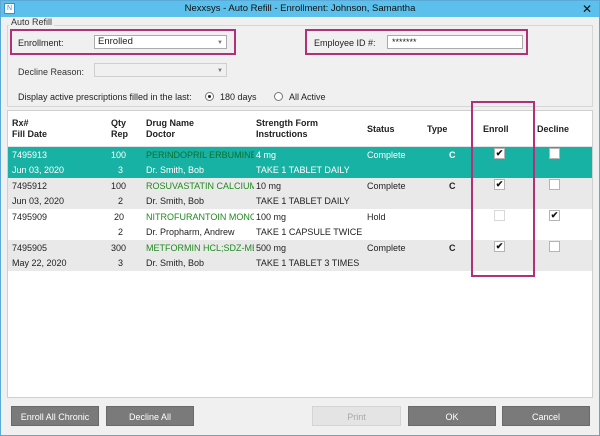 The width and height of the screenshot is (600, 436). I want to click on header-strength-form: Strength Form, so click(287, 123).